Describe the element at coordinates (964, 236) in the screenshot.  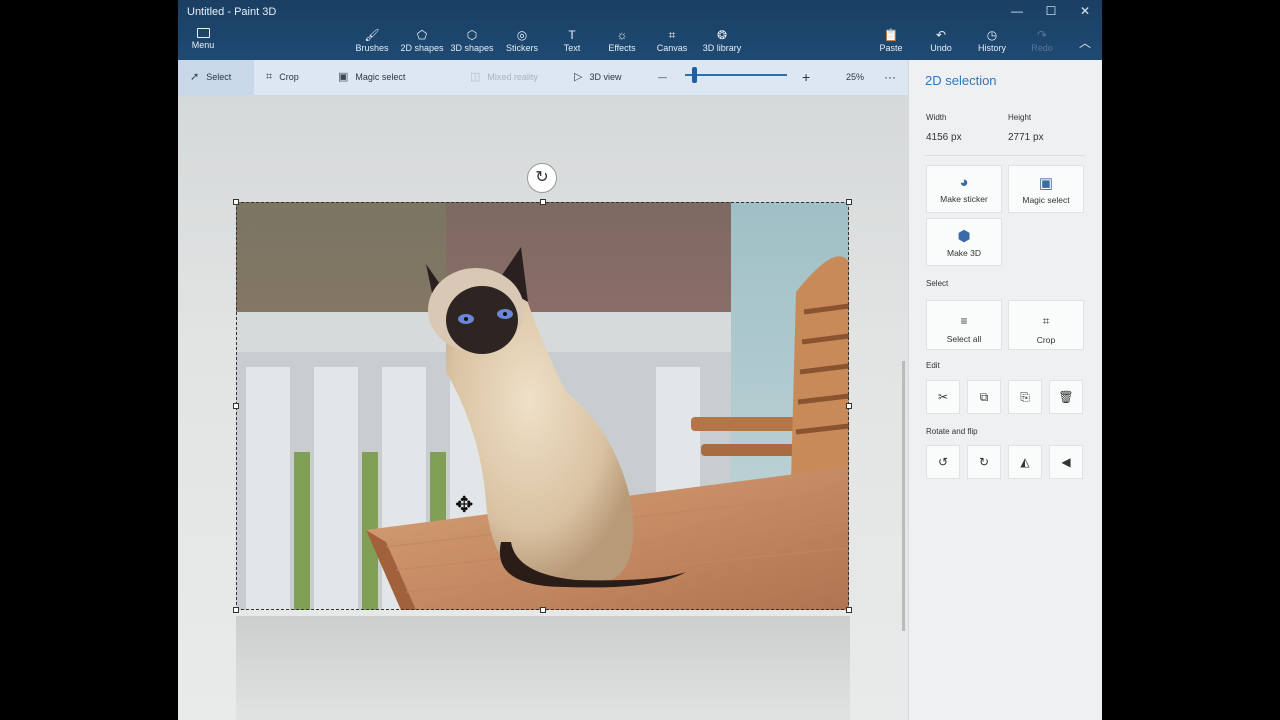
I see `cube-icon: ⬢` at that location.